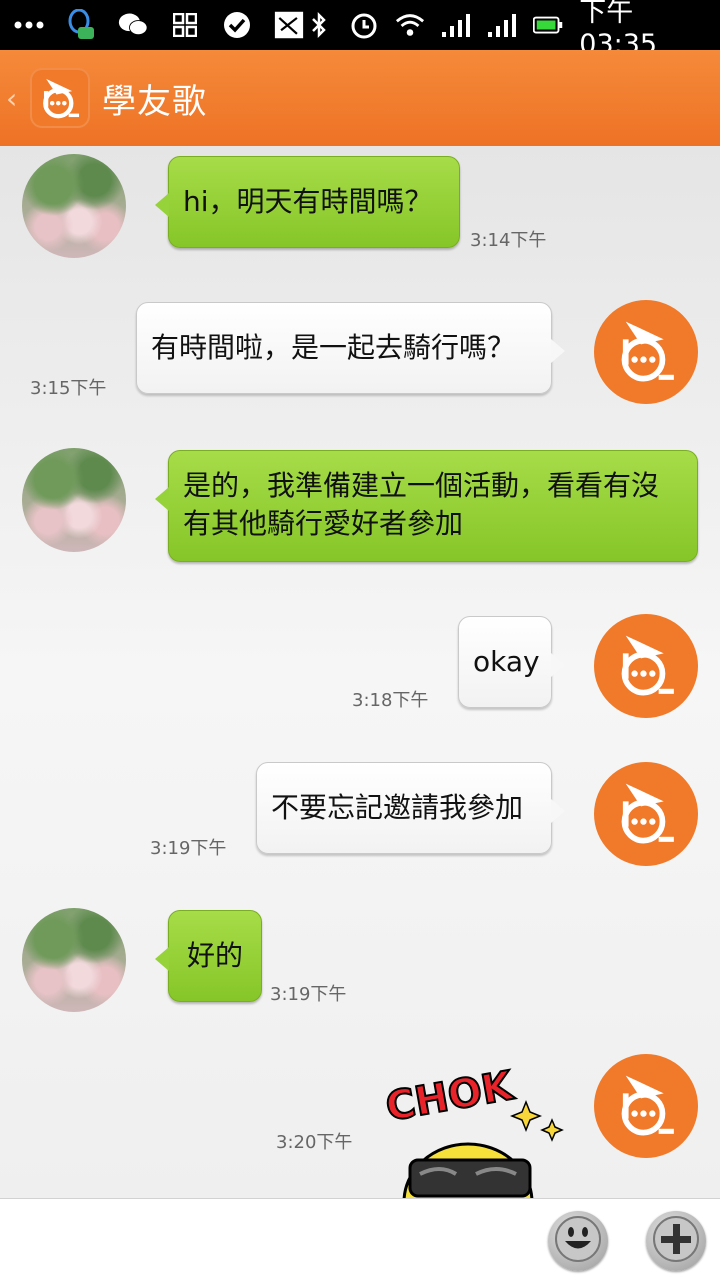  I want to click on wechat-icon, so click(133, 25).